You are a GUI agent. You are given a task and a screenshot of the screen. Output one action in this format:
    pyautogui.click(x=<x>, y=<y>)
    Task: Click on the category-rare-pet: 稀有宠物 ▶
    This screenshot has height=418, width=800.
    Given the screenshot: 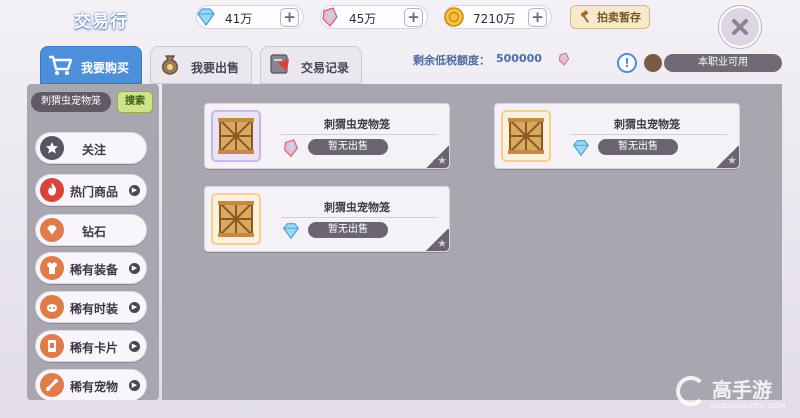 What is the action you would take?
    pyautogui.click(x=91, y=384)
    